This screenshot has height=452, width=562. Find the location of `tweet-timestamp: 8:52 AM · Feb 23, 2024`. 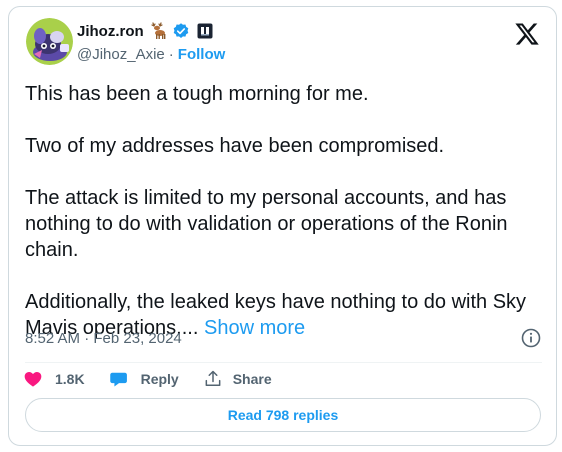

tweet-timestamp: 8:52 AM · Feb 23, 2024 is located at coordinates (103, 338).